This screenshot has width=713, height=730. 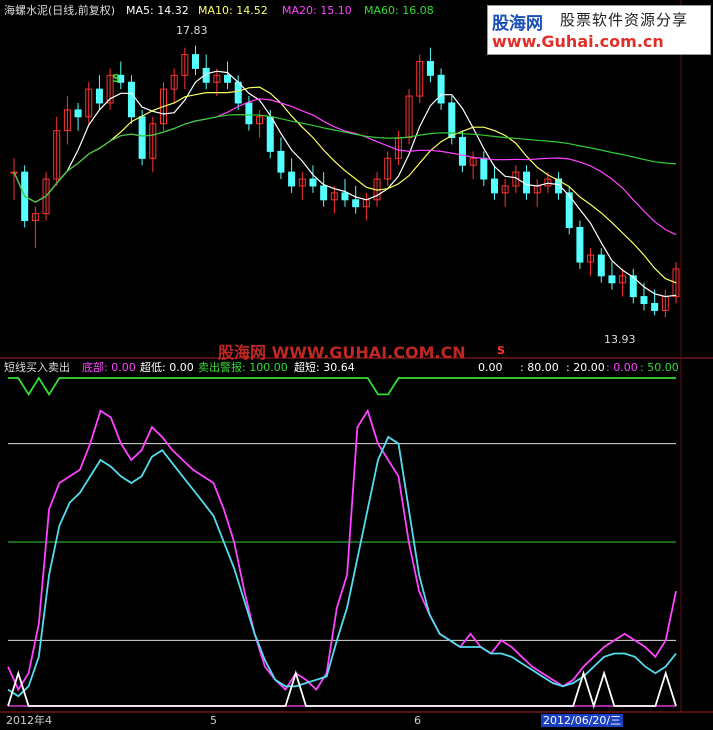 What do you see at coordinates (620, 339) in the screenshot?
I see `low-price-label: 13.93` at bounding box center [620, 339].